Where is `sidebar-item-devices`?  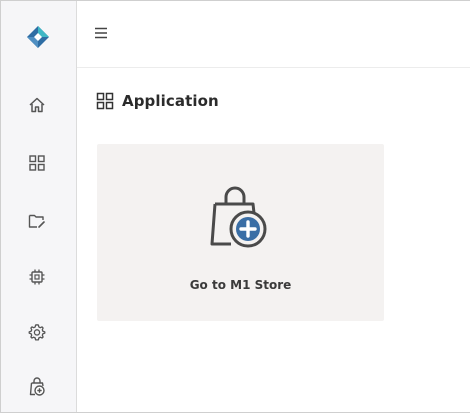 sidebar-item-devices is located at coordinates (37, 277).